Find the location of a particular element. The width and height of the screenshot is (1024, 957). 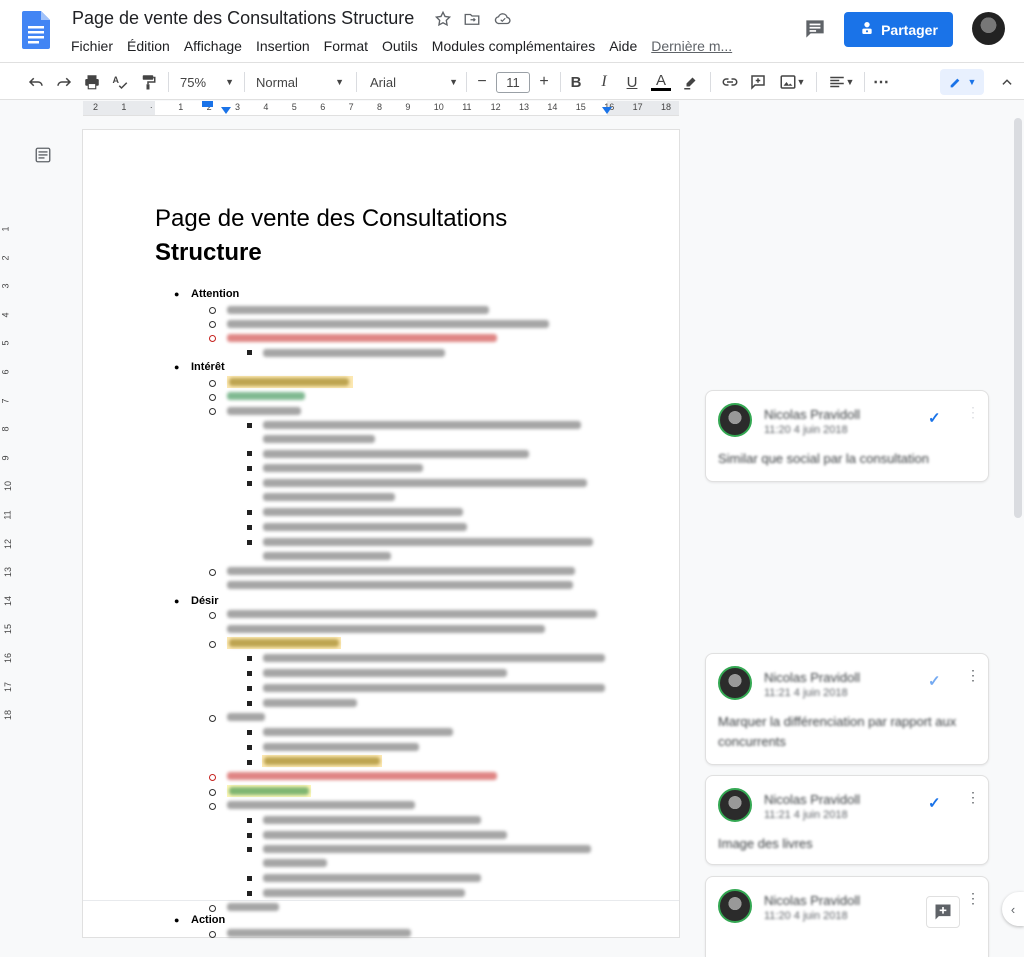

doc-heading-line1: Page de vente des Consultations is located at coordinates (331, 218).